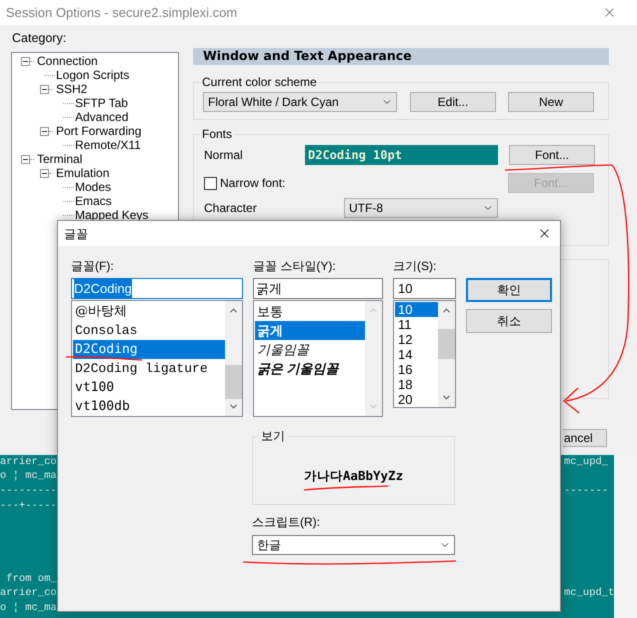 The image size is (637, 618). Describe the element at coordinates (318, 288) in the screenshot. I see `style-field: 굵게` at that location.